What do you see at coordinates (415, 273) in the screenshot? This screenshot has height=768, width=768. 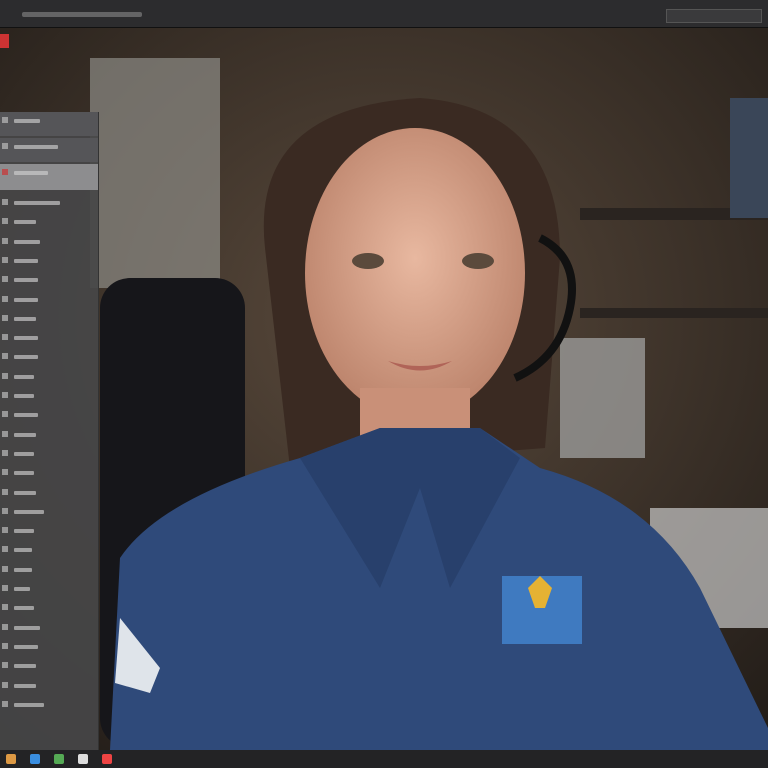 I see `face` at bounding box center [415, 273].